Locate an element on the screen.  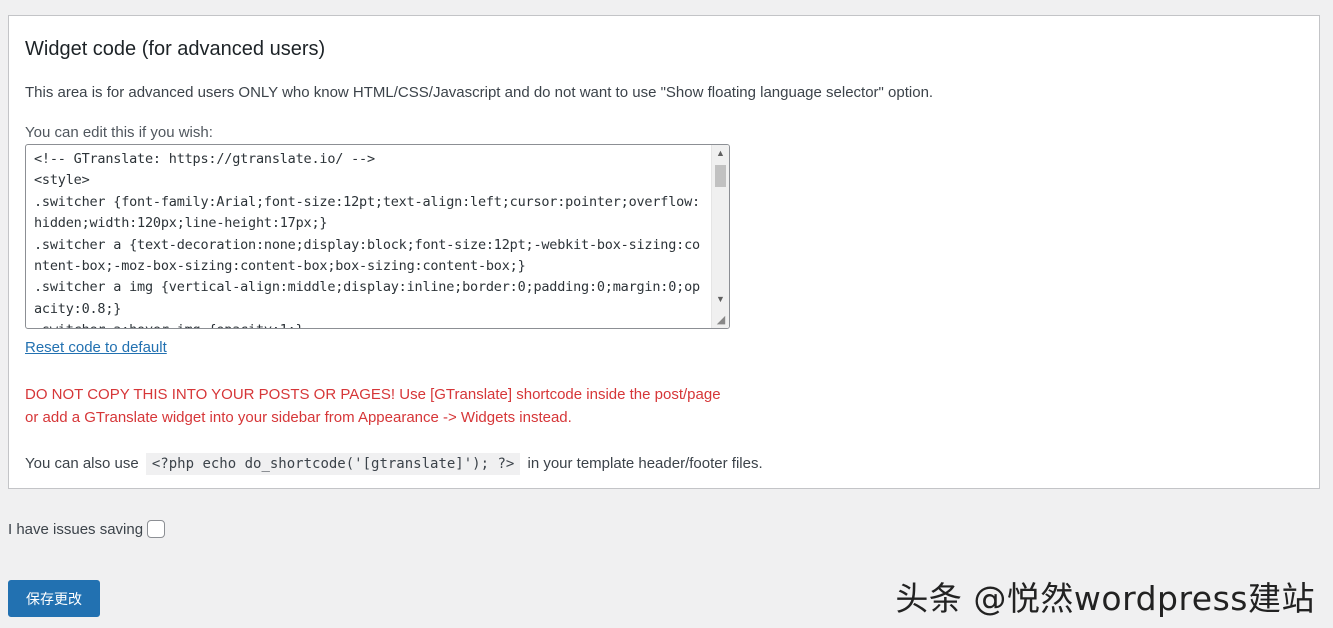
issues-saving-label: I have issues saving is located at coordinates (76, 529).